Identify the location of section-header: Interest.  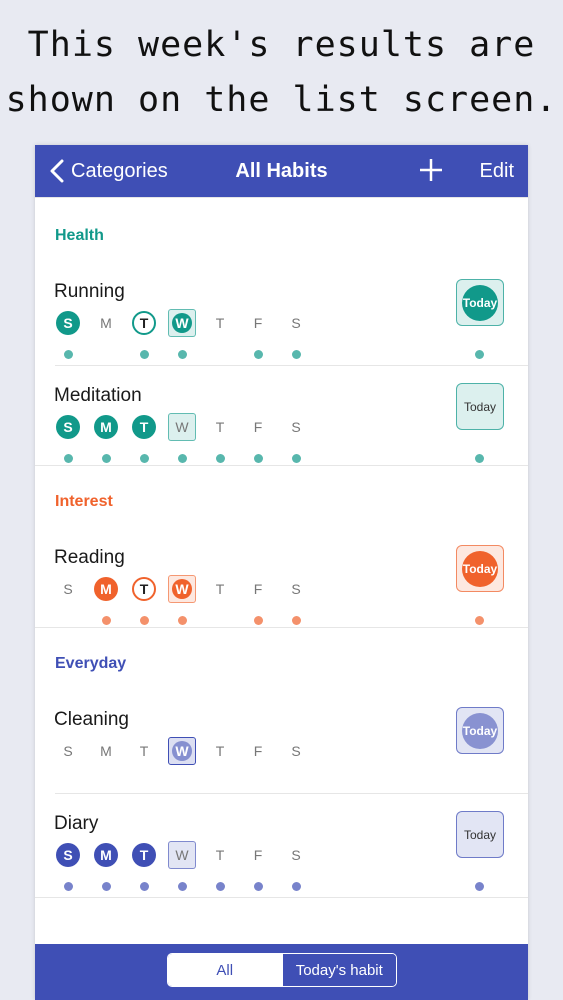
(84, 501).